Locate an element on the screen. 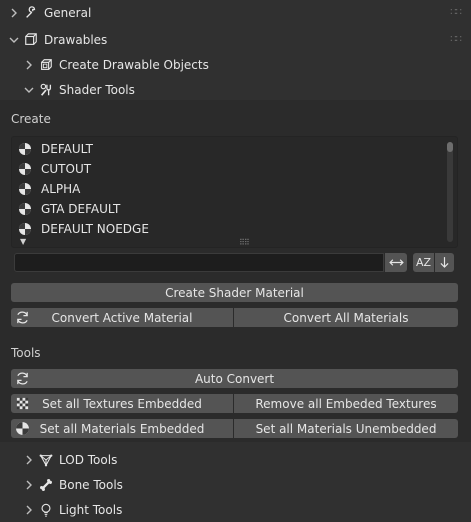 This screenshot has width=471, height=522. sort-alpha-label: AZ is located at coordinates (423, 262).